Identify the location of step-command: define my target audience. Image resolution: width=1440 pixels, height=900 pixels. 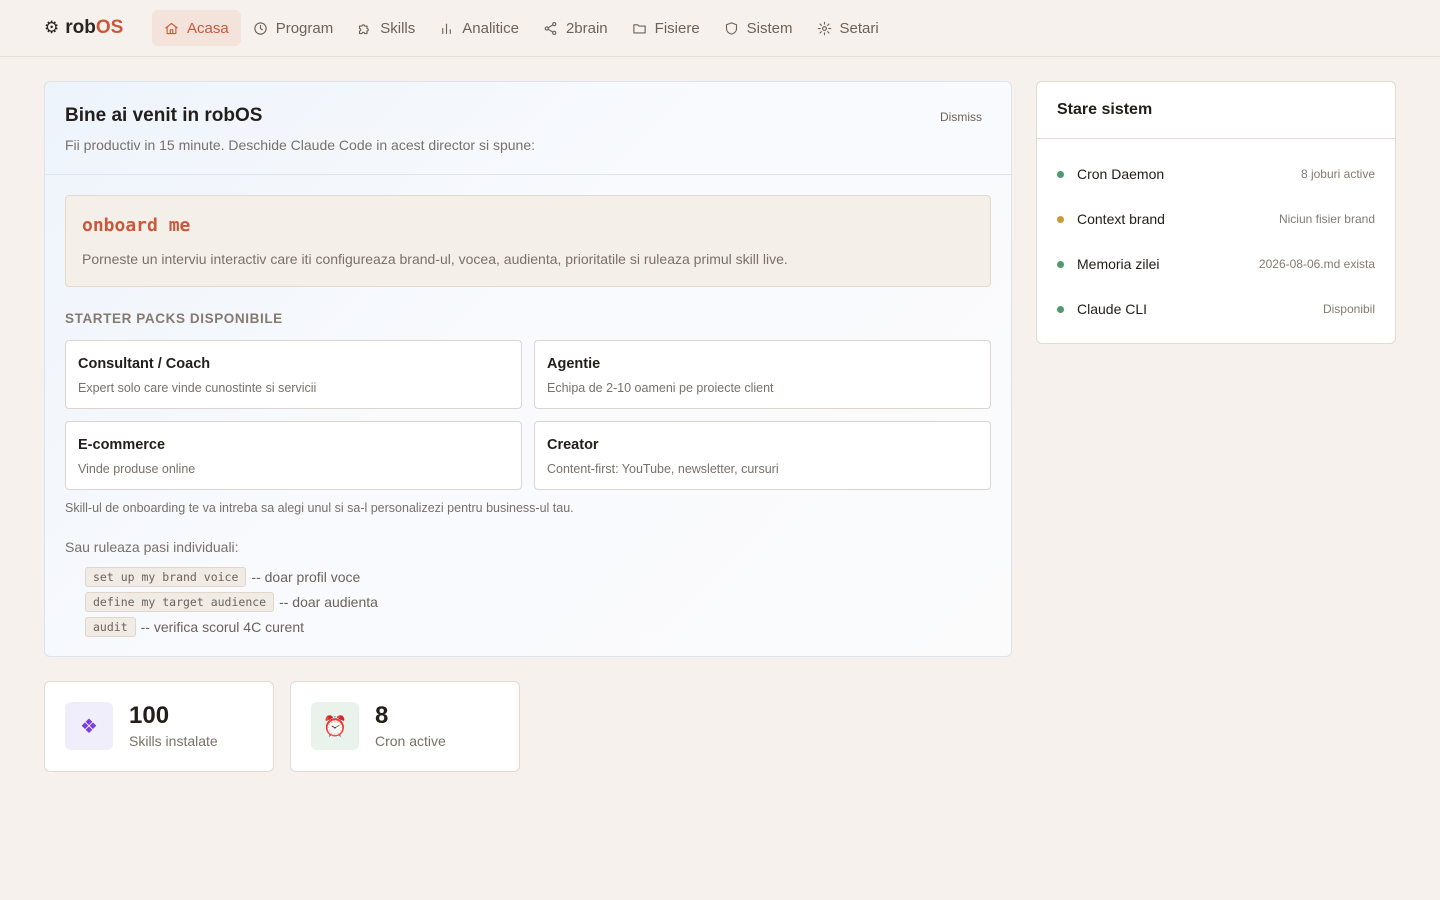
(180, 602).